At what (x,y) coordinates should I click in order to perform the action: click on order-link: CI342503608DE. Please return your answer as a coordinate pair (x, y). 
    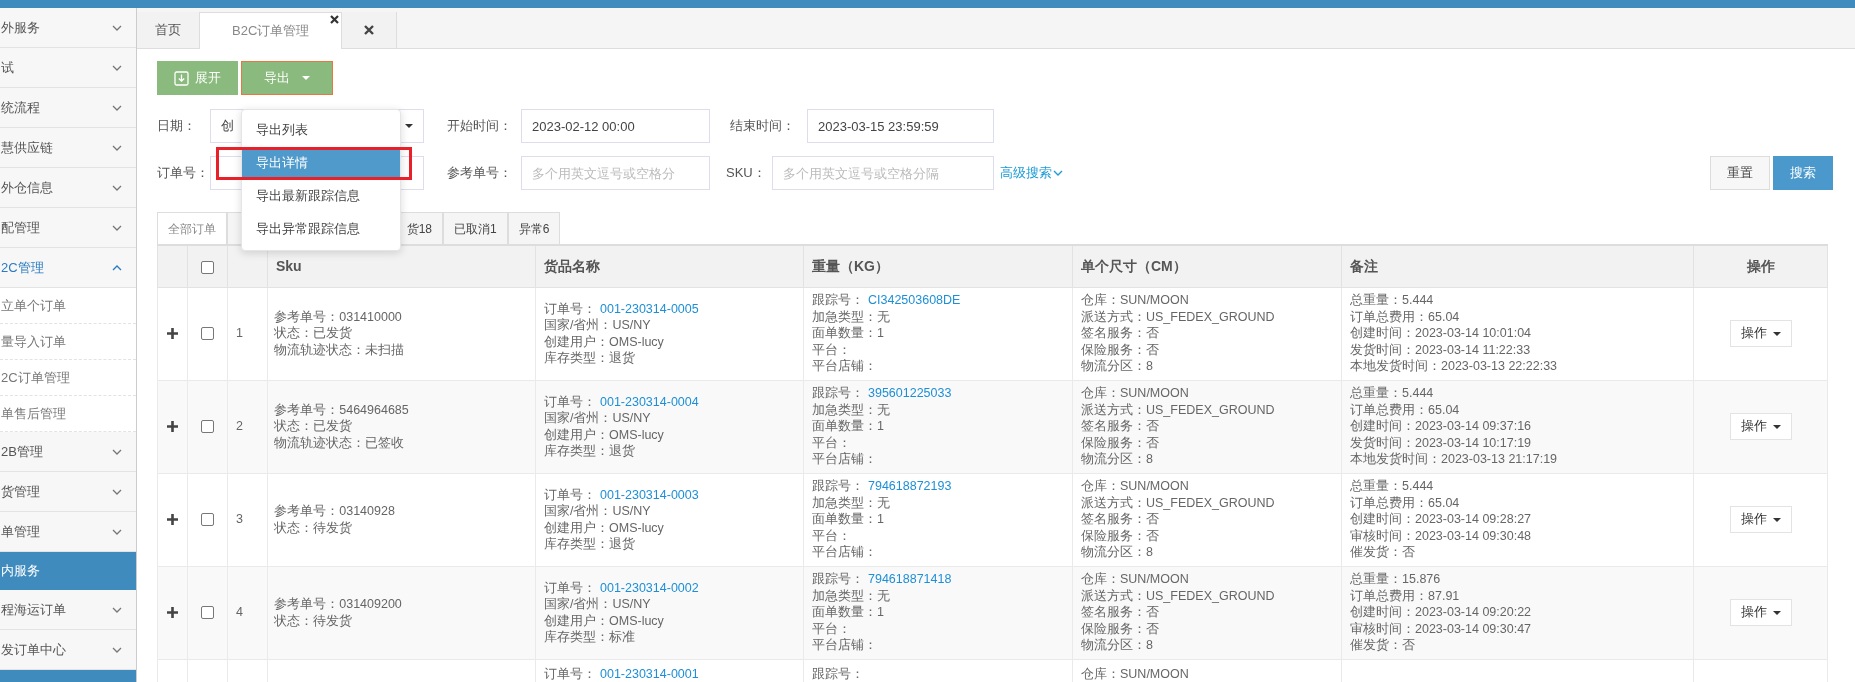
    Looking at the image, I should click on (914, 300).